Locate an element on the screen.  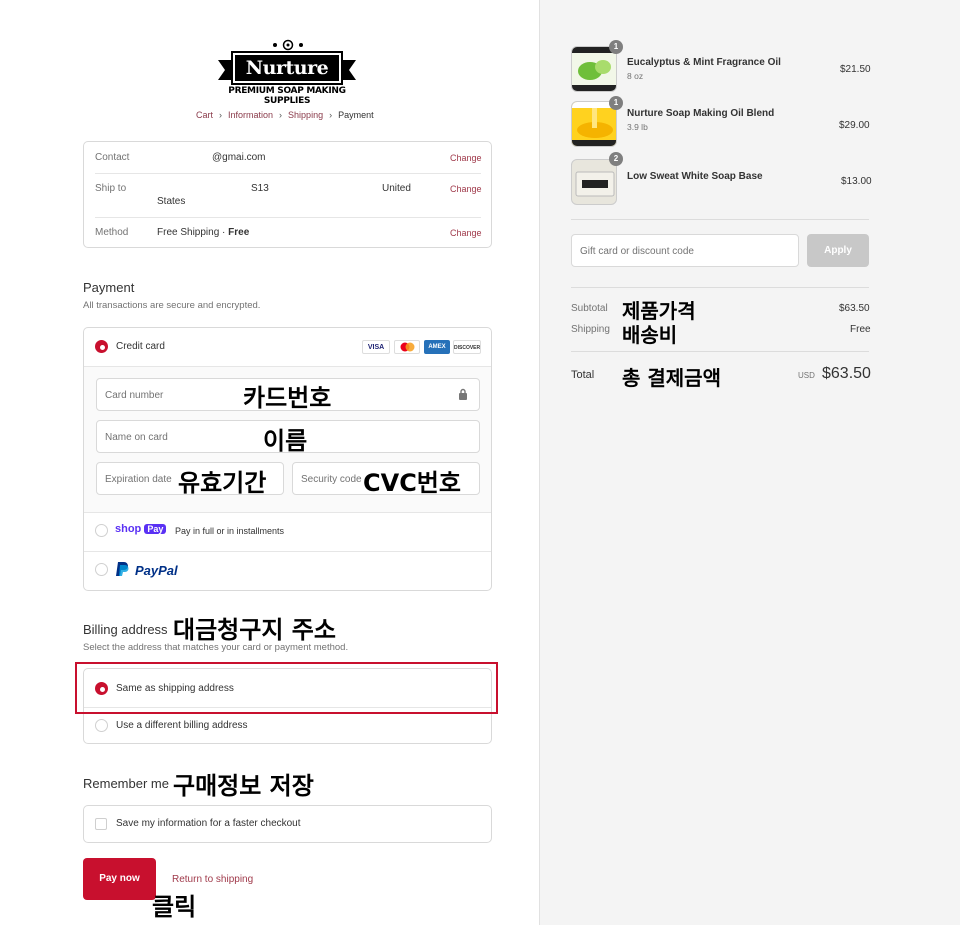
lock-icon is located at coordinates (463, 397).